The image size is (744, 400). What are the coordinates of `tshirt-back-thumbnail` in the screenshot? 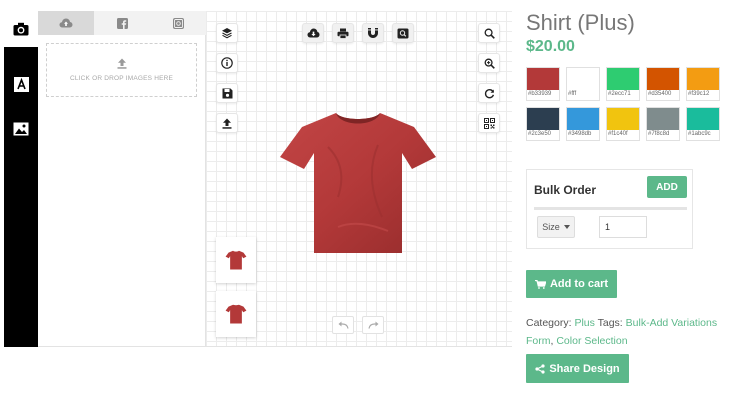 It's located at (236, 314).